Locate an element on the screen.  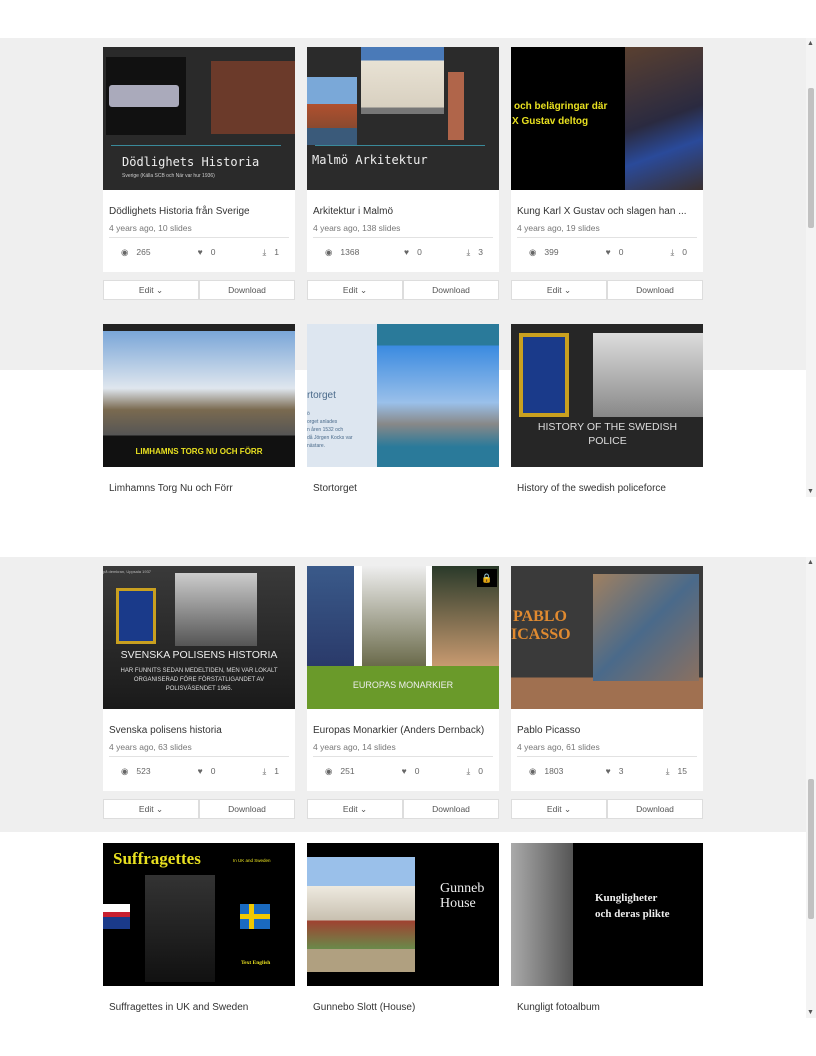
card-stats: ◉ 1803 ♥ 3 ⤓ 15 is located at coordinates (607, 772).